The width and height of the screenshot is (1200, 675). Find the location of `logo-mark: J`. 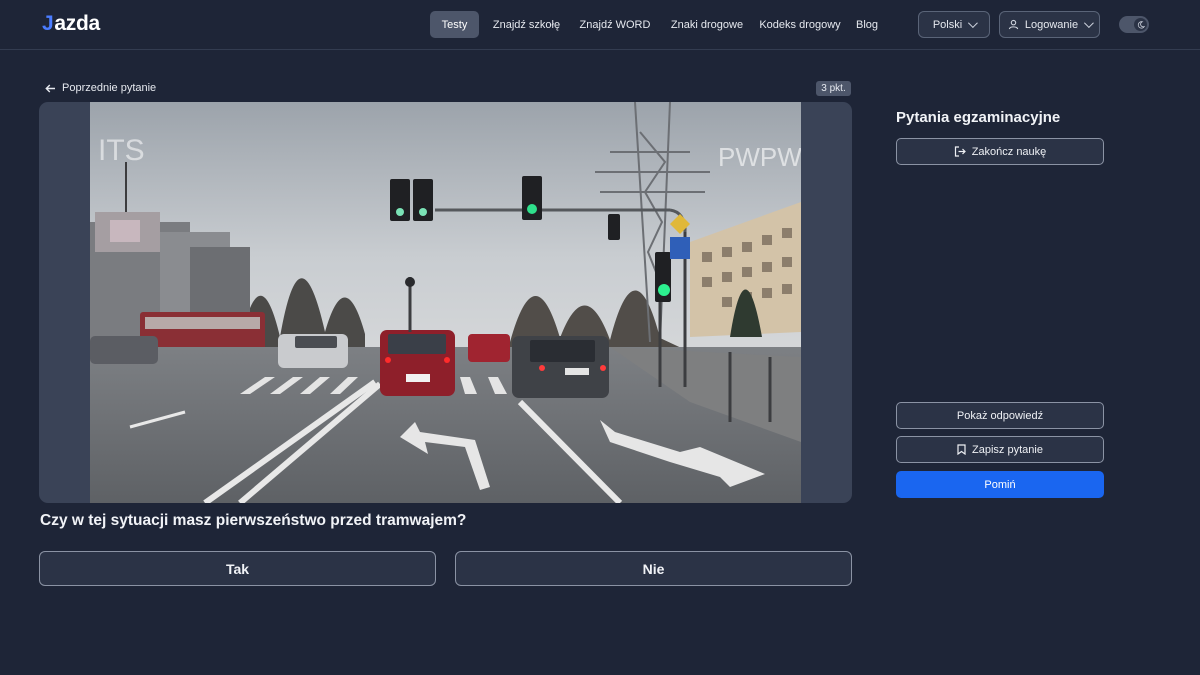

logo-mark: J is located at coordinates (48, 23).